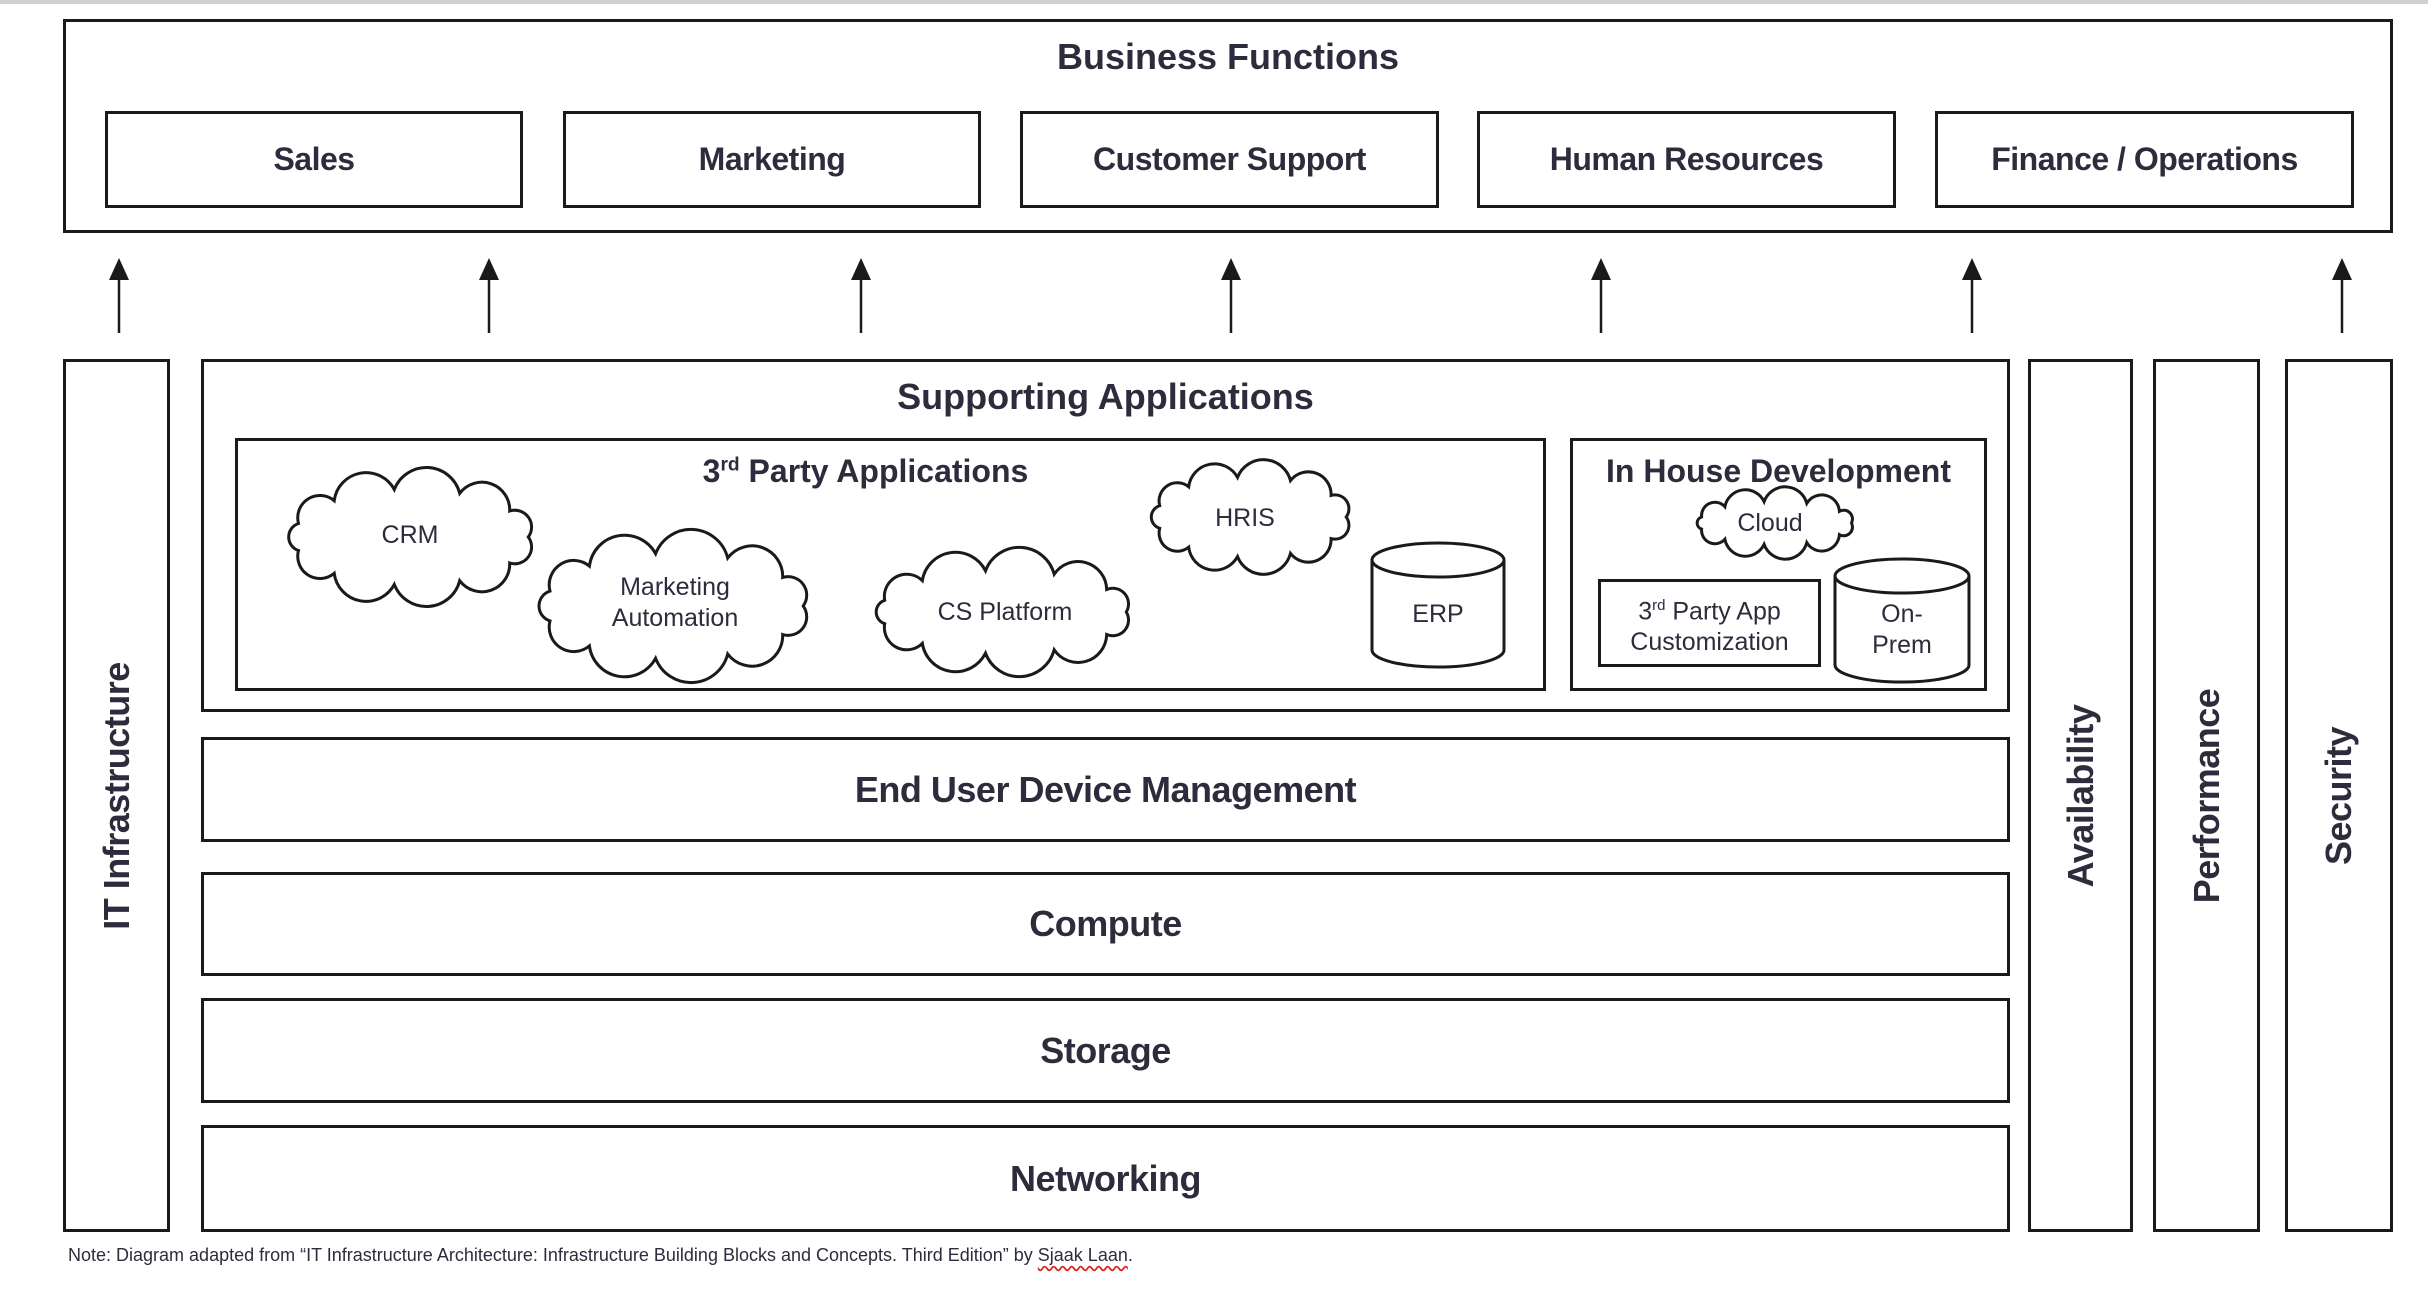  I want to click on cloud-label-hris: HRIS, so click(1245, 518).